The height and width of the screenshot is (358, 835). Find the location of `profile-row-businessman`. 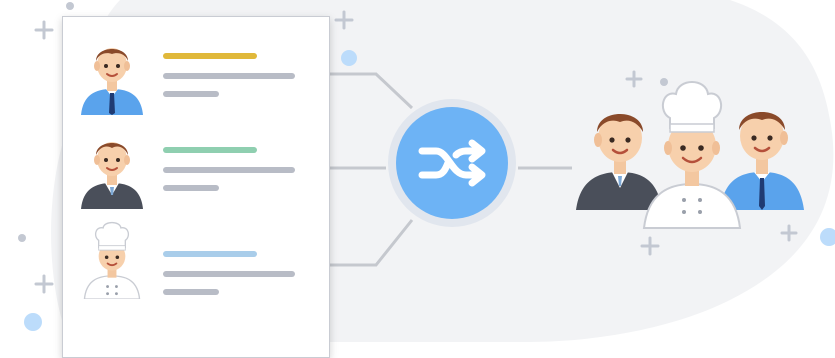

profile-row-businessman is located at coordinates (196, 85).